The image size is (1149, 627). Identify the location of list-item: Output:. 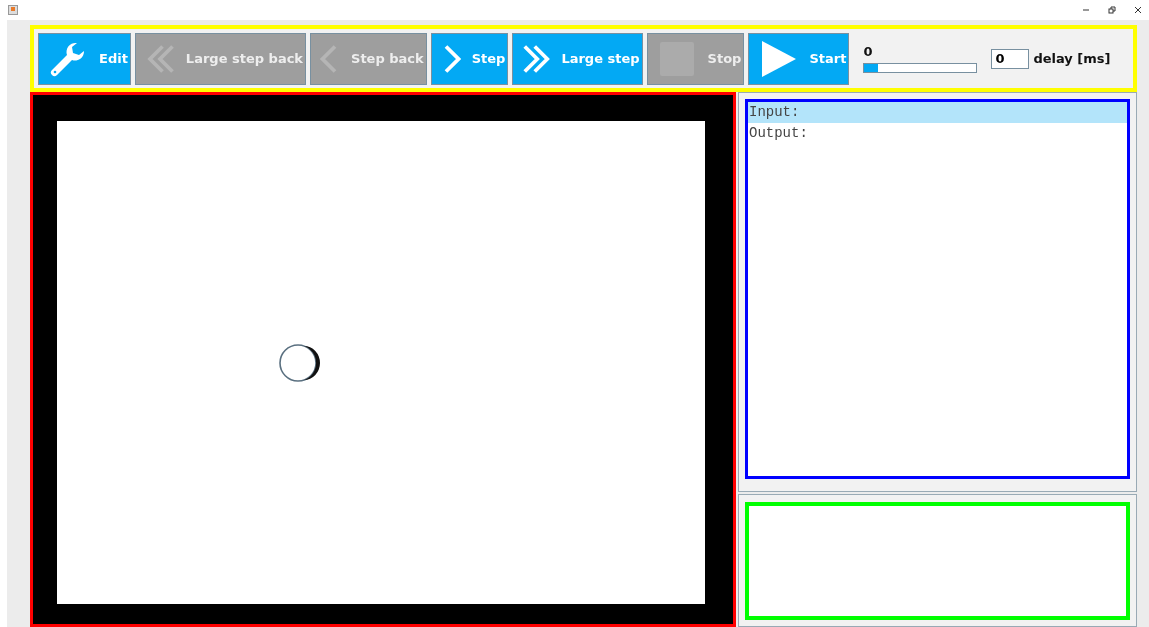
(937, 133).